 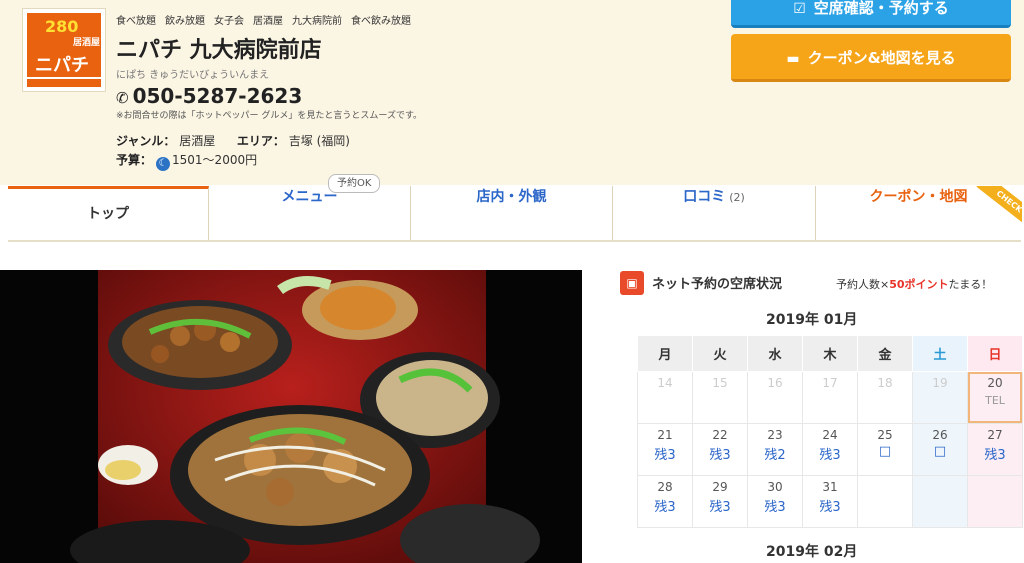 What do you see at coordinates (665, 435) in the screenshot?
I see `day-number: 21` at bounding box center [665, 435].